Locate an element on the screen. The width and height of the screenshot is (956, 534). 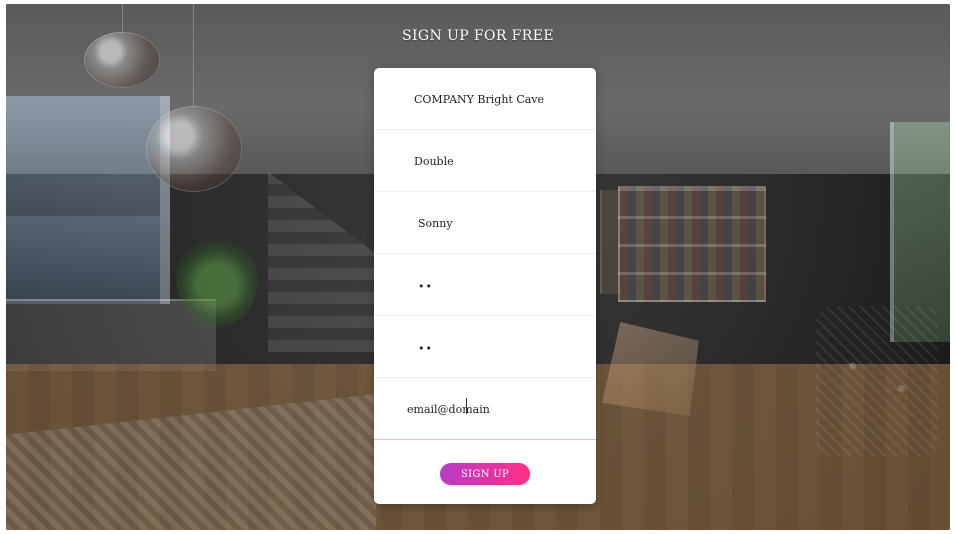
first-name-field is located at coordinates (485, 161).